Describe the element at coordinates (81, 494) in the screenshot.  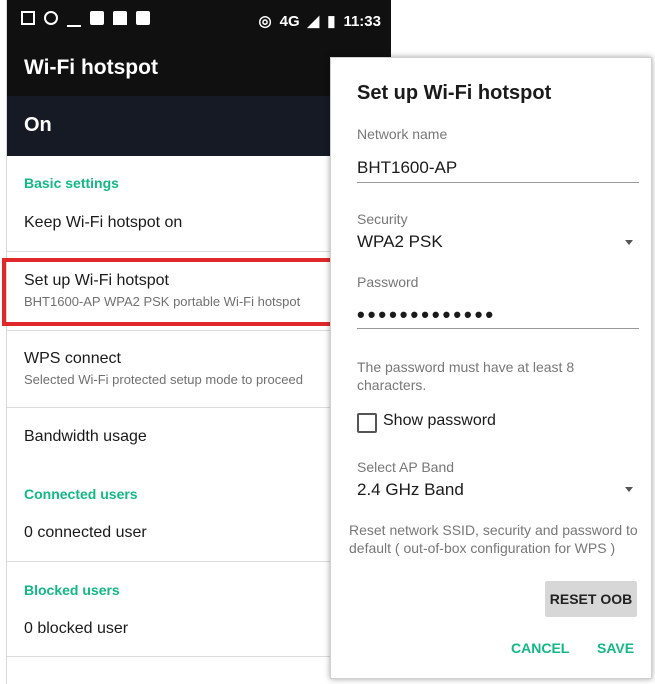
I see `section-connected-users: Connected users` at that location.